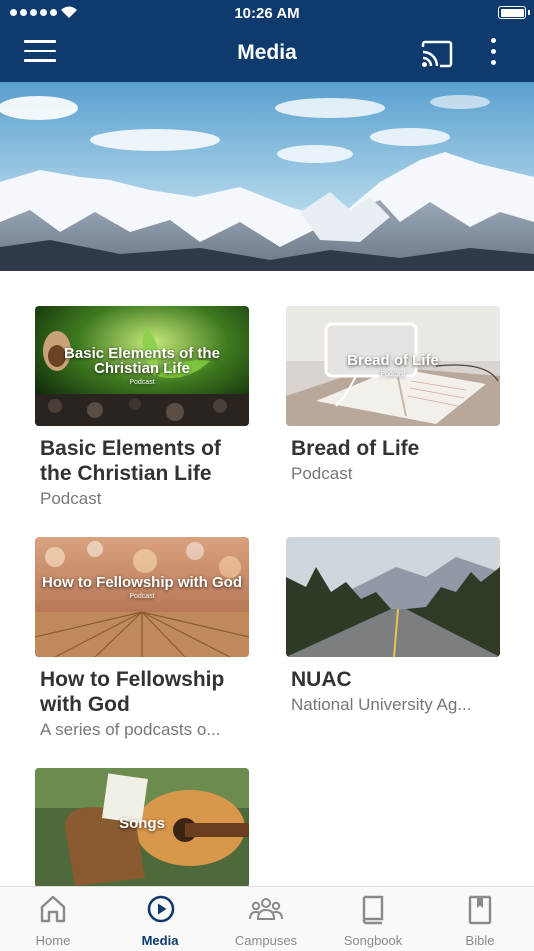  What do you see at coordinates (393, 597) in the screenshot?
I see `media-thumbnail` at bounding box center [393, 597].